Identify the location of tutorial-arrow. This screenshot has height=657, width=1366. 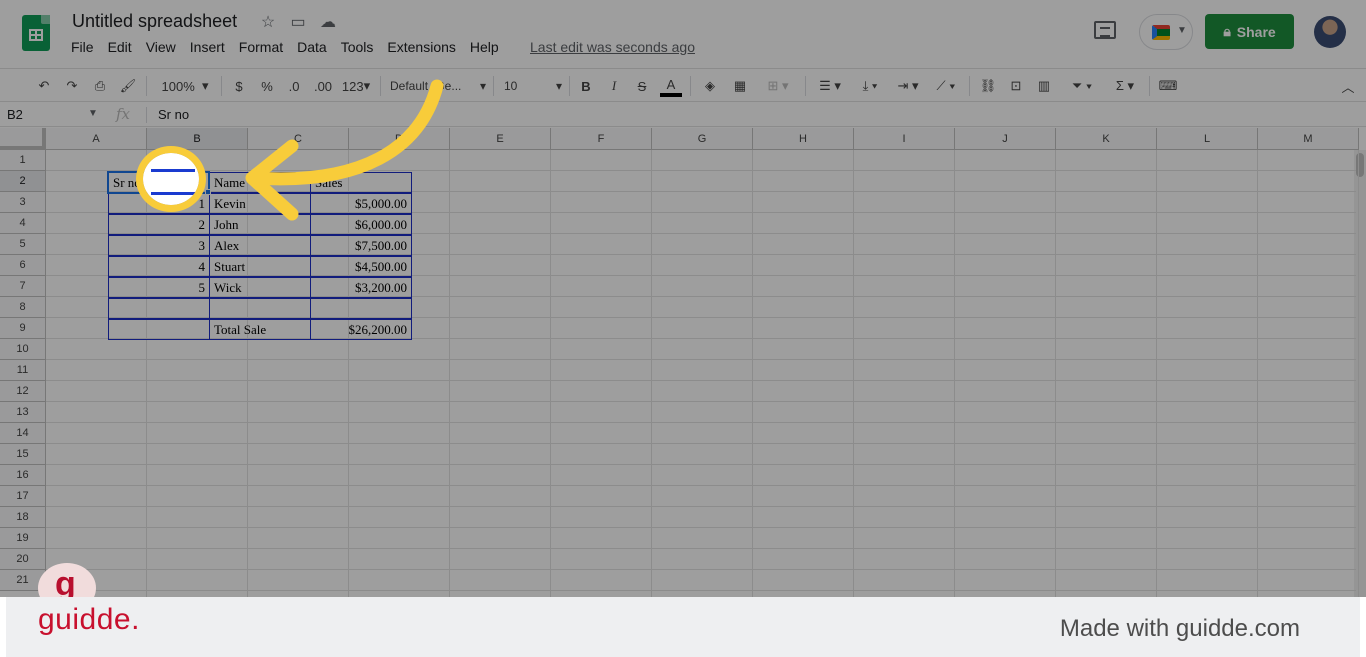
(344, 150).